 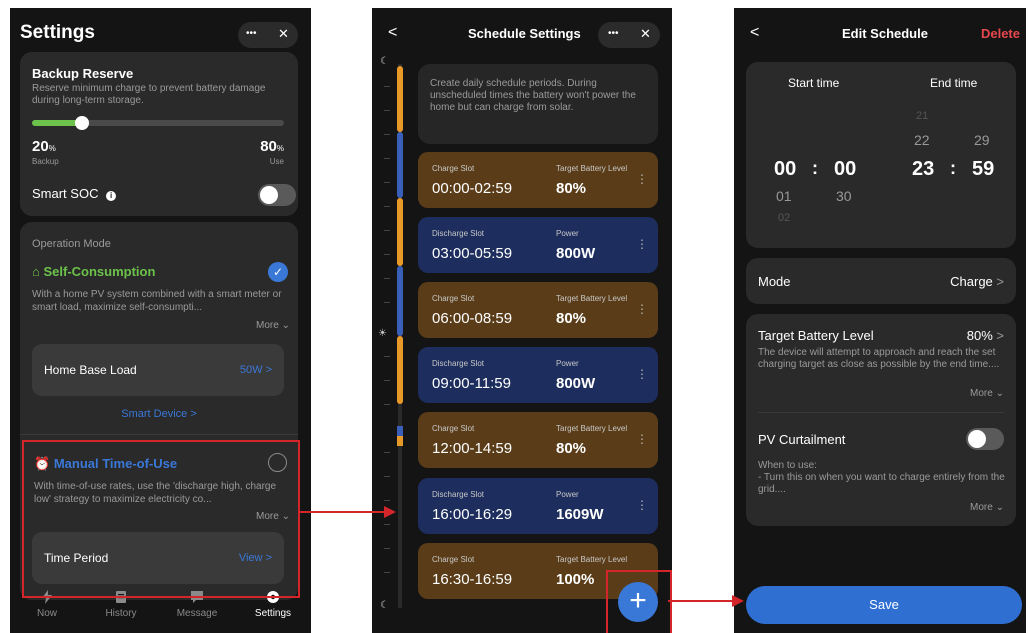 I want to click on flow-arrows, so click(x=521, y=556).